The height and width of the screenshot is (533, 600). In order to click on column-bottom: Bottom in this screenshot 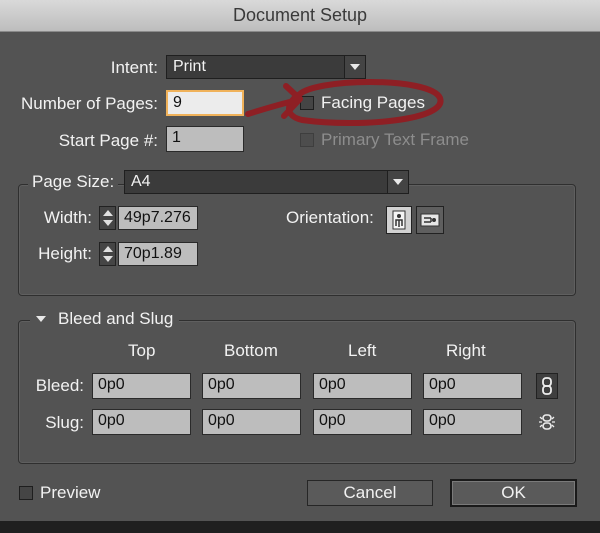, I will do `click(251, 350)`.